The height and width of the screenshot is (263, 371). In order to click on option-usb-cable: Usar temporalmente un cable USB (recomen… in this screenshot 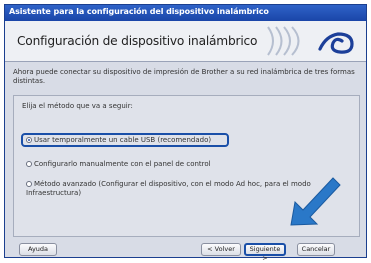, I will do `click(118, 140)`.